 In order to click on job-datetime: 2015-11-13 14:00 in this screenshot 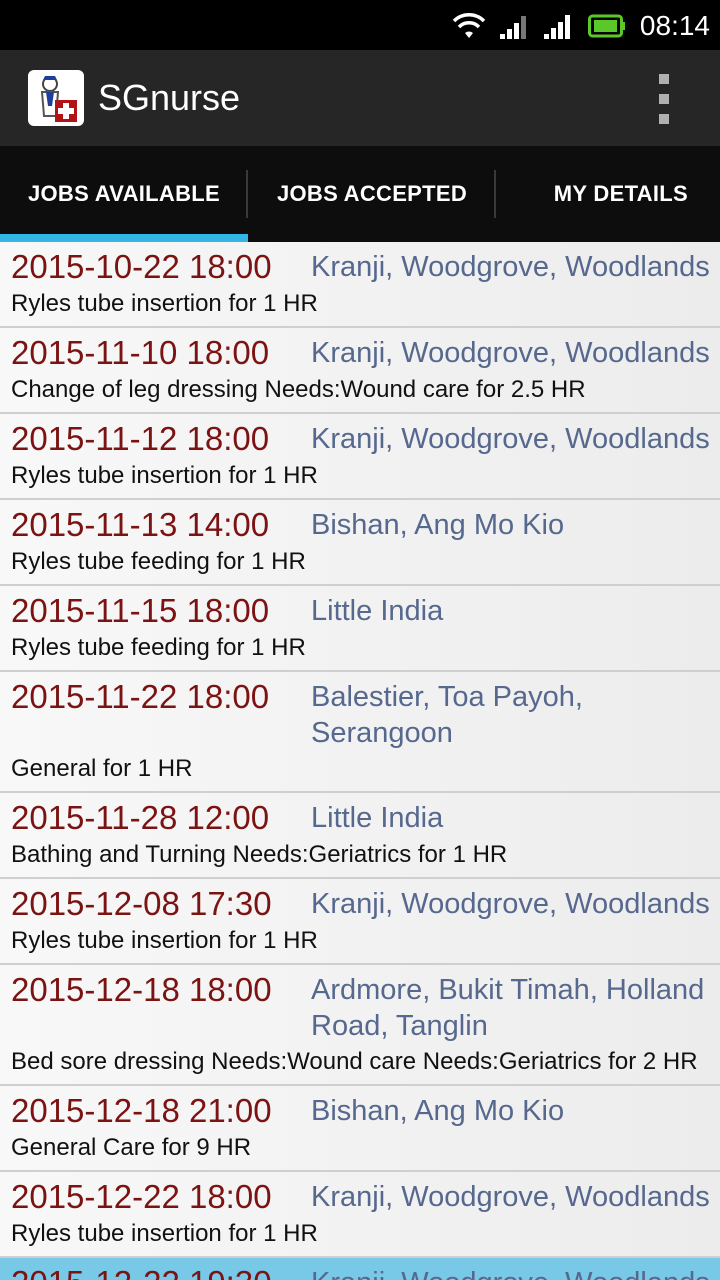, I will do `click(140, 524)`.